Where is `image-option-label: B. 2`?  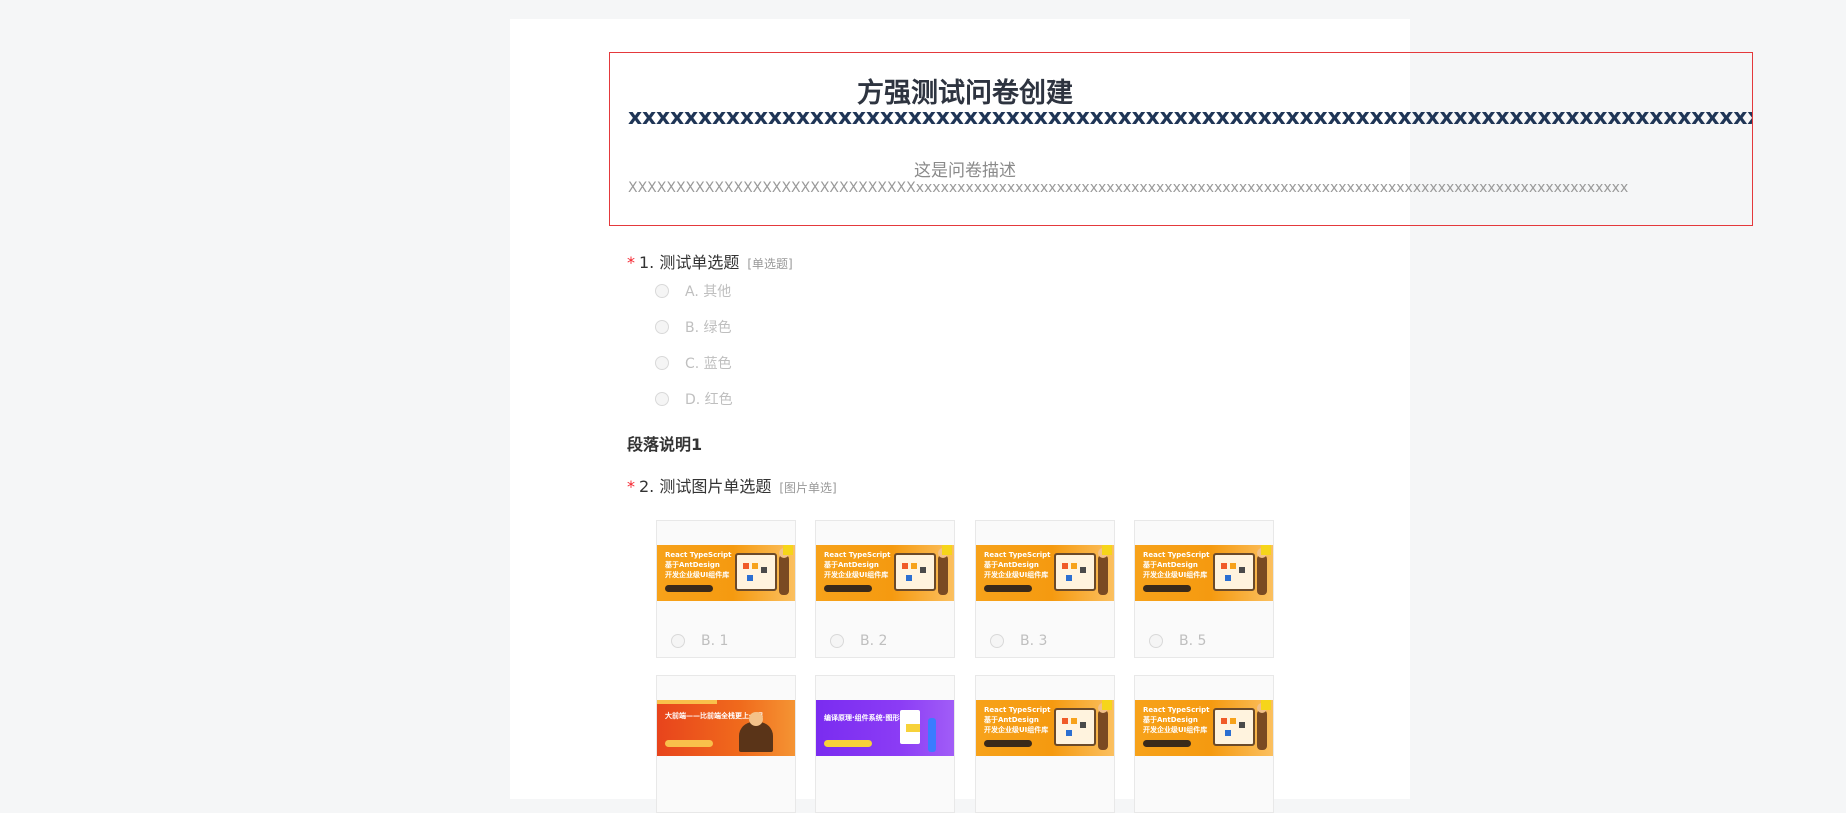
image-option-label: B. 2 is located at coordinates (874, 641).